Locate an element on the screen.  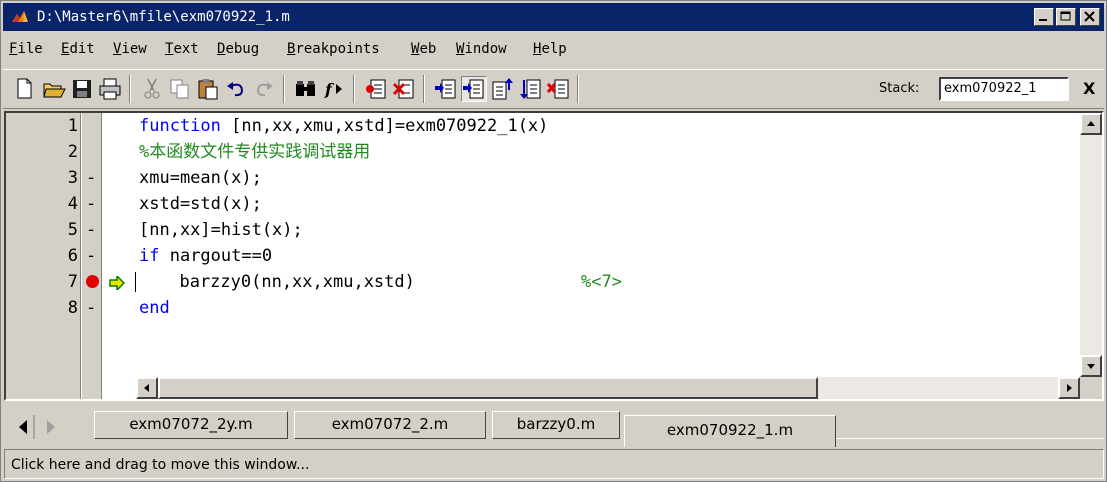
scroll-down-button is located at coordinates (1091, 366).